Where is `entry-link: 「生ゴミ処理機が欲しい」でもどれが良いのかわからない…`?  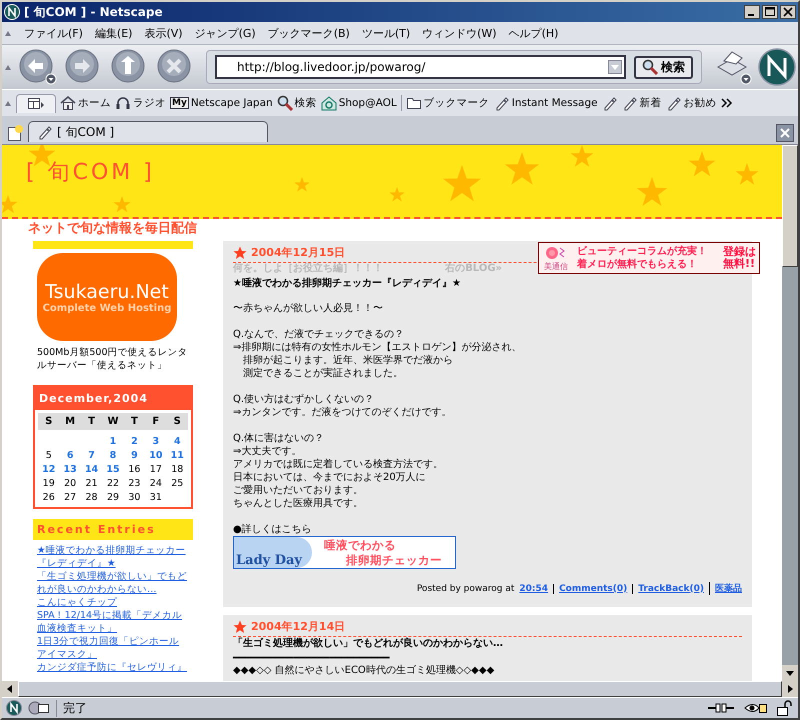
entry-link: 「生ゴミ処理機が欲しい」でもどれが良いのかわからない… is located at coordinates (113, 583).